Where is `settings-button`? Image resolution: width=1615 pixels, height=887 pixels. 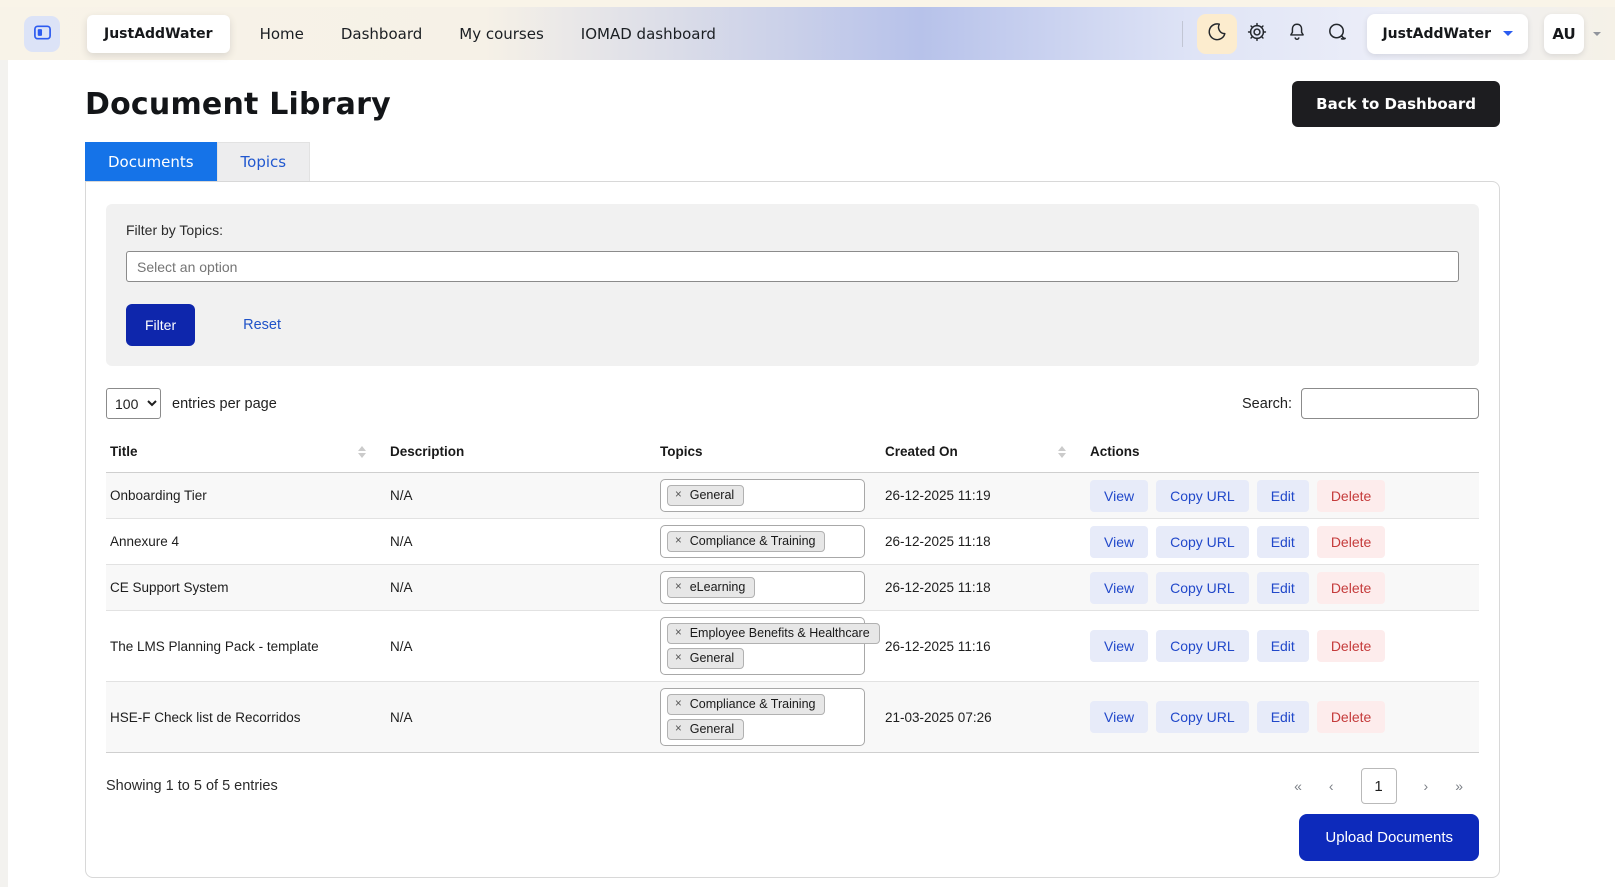
settings-button is located at coordinates (1257, 34).